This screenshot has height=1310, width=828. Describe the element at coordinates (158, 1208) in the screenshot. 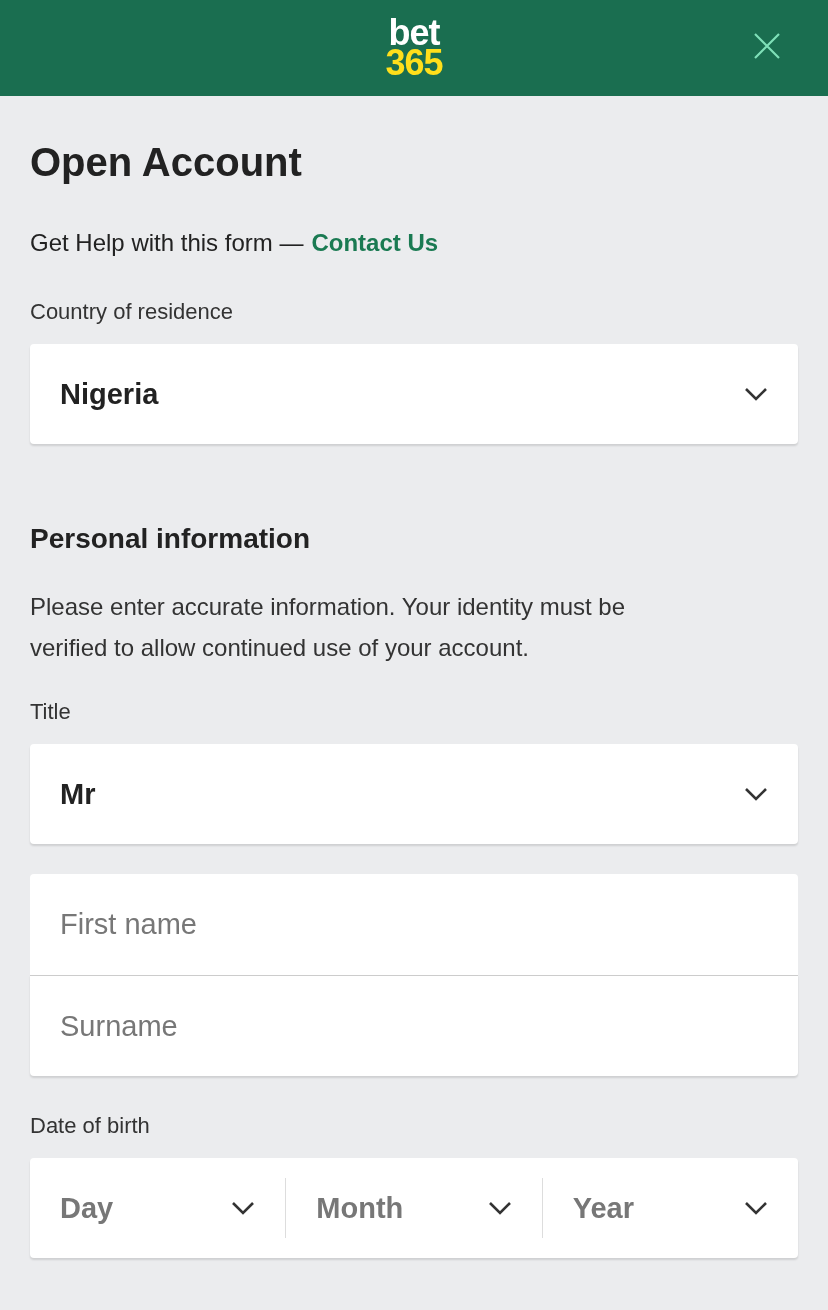

I see `date-select: Day` at that location.